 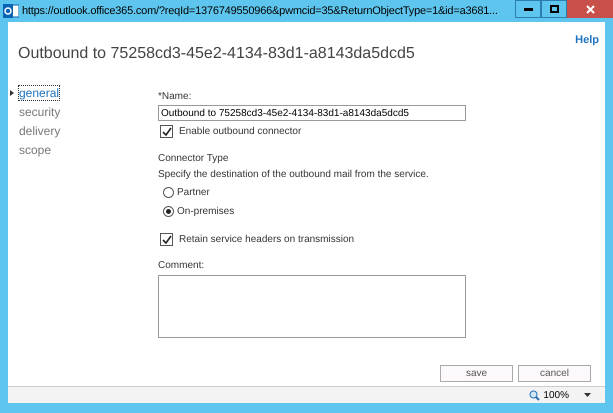 What do you see at coordinates (12, 93) in the screenshot?
I see `caret-icon` at bounding box center [12, 93].